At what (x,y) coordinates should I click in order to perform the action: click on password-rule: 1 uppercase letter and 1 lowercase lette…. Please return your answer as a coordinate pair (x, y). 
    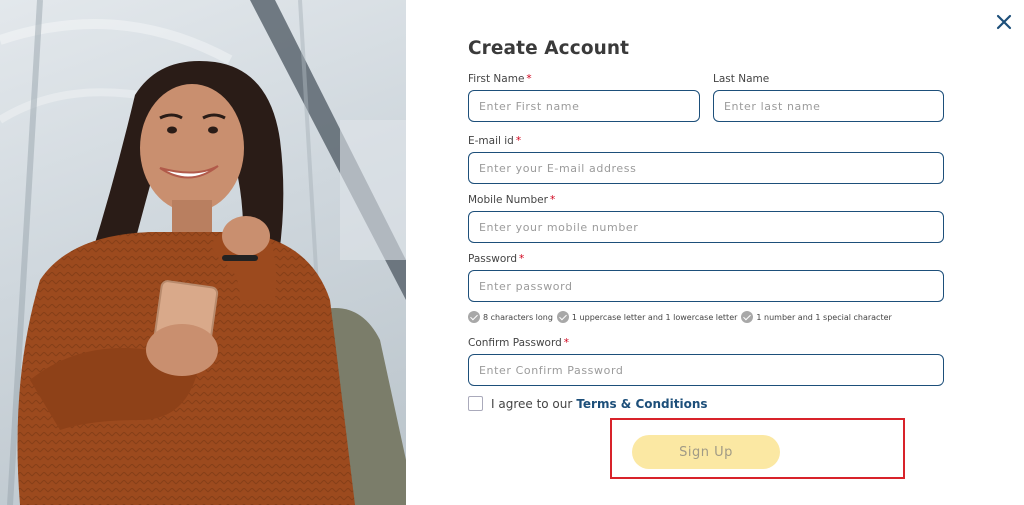
    Looking at the image, I should click on (646, 317).